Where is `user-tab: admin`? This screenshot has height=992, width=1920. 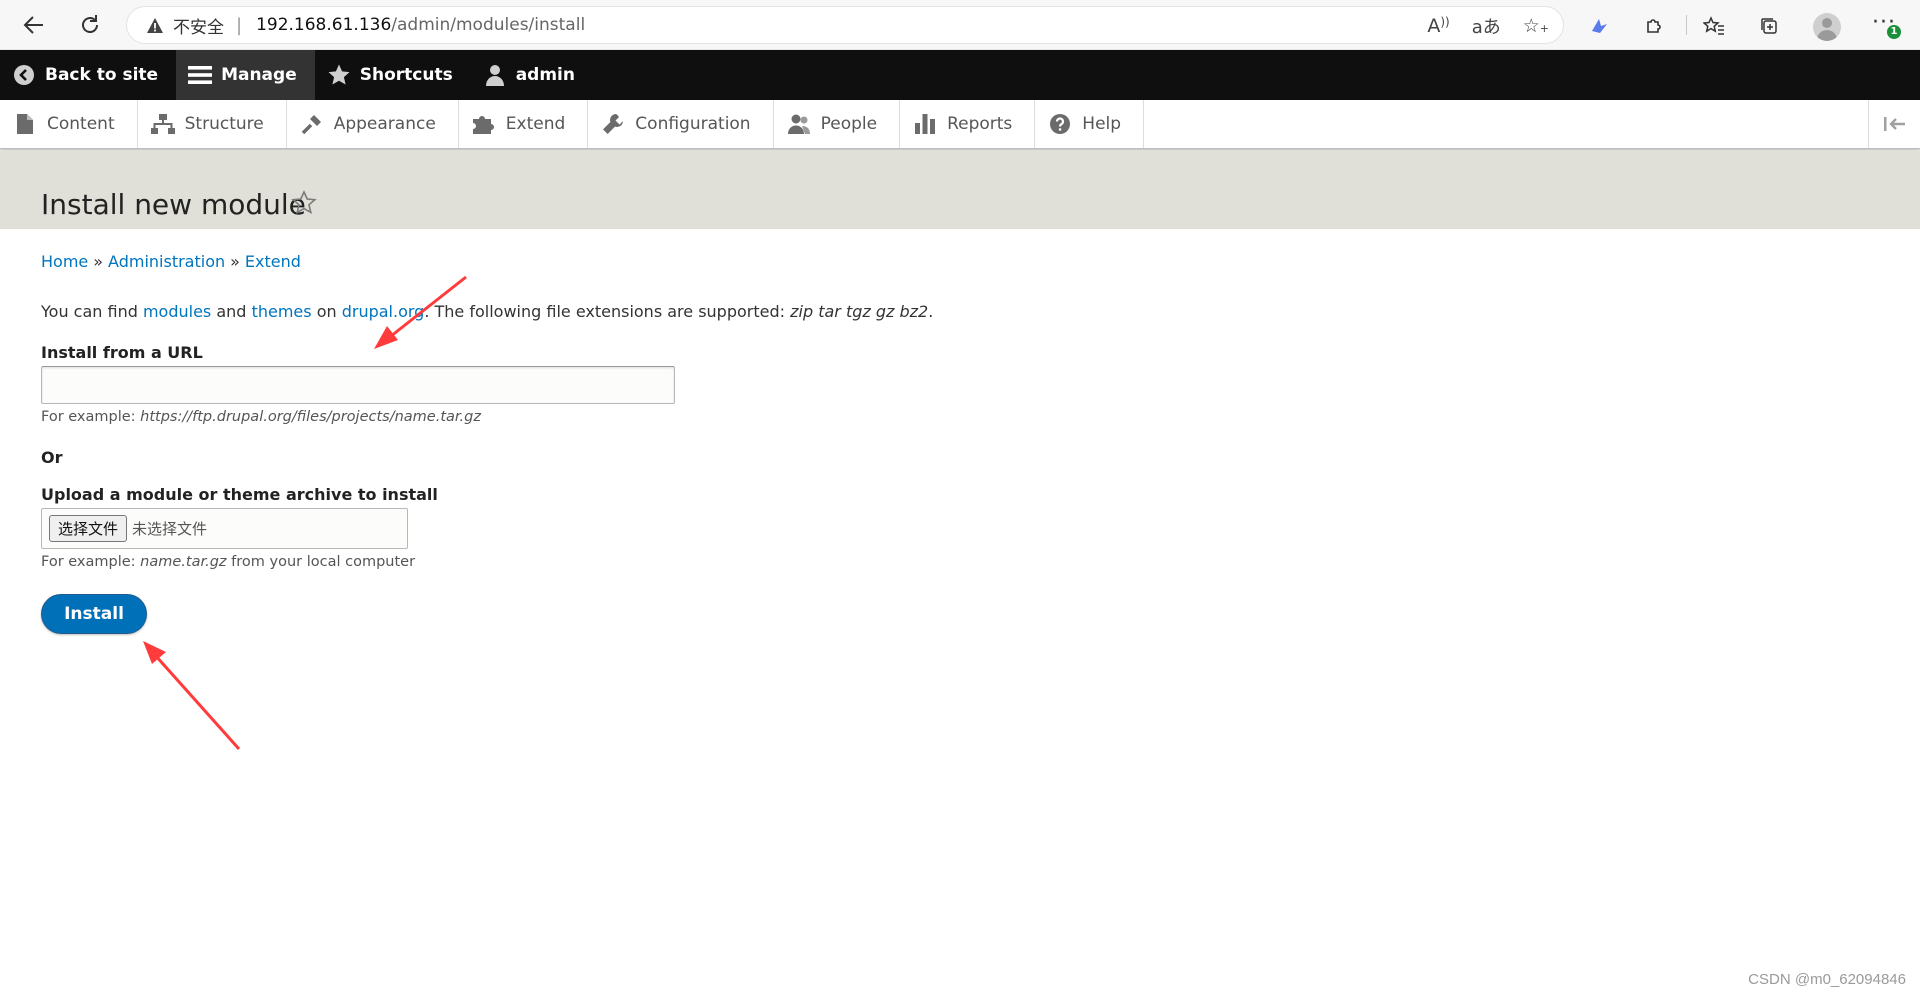
user-tab: admin is located at coordinates (532, 75).